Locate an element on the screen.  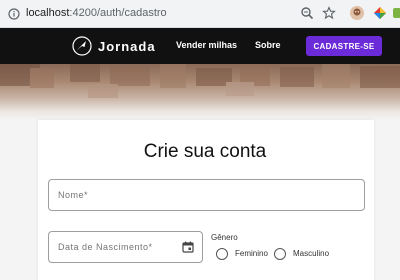
app-header: Jornada Vender milhas Sobre CADASTRE-SE is located at coordinates (200, 46).